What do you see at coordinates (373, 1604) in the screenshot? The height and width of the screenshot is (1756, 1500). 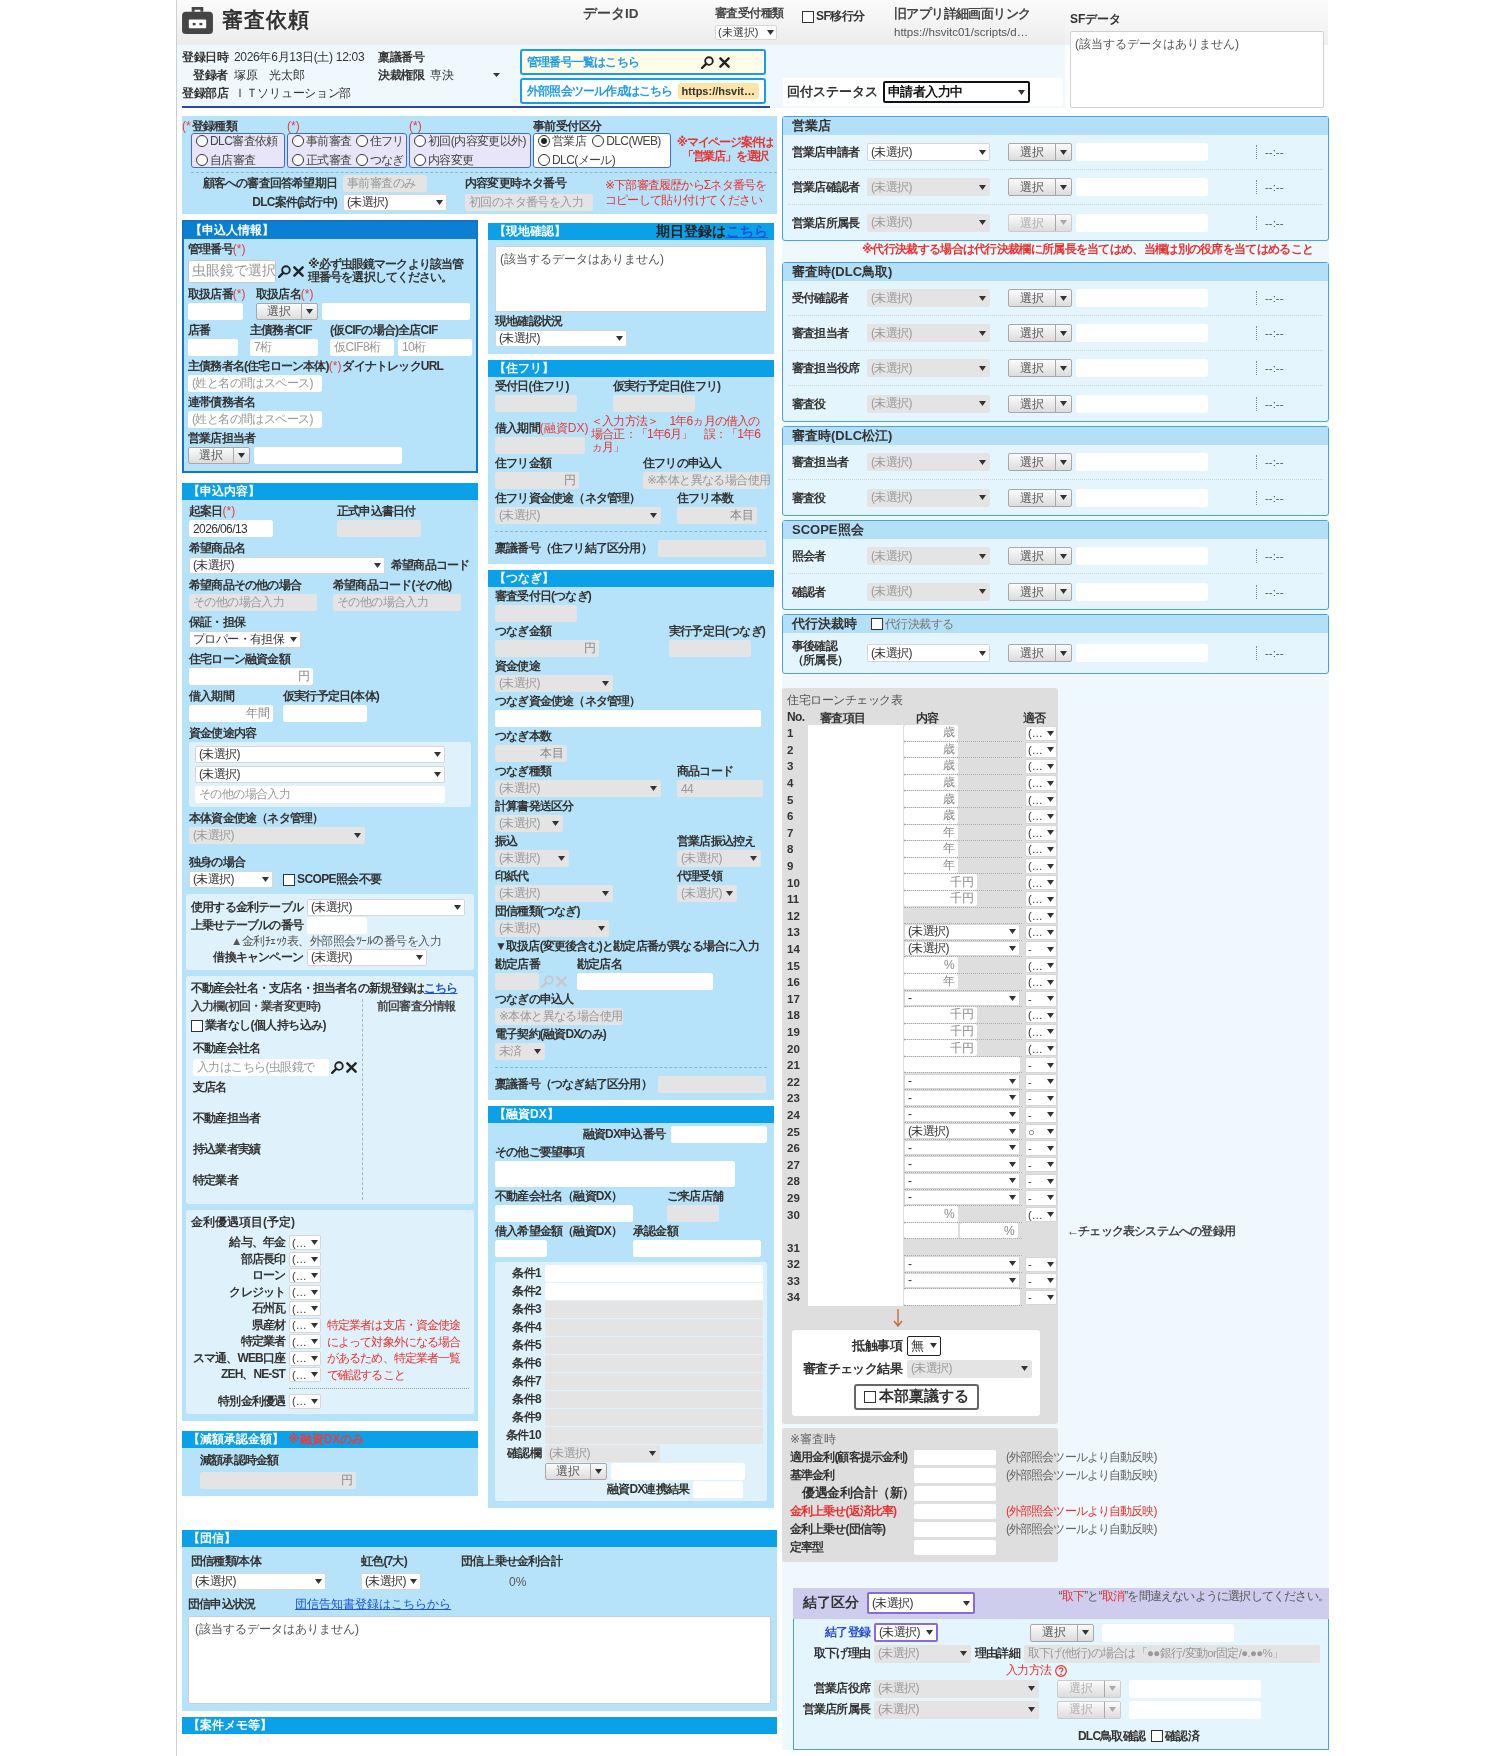 I see `link: 団信告知書登録はこちらから` at bounding box center [373, 1604].